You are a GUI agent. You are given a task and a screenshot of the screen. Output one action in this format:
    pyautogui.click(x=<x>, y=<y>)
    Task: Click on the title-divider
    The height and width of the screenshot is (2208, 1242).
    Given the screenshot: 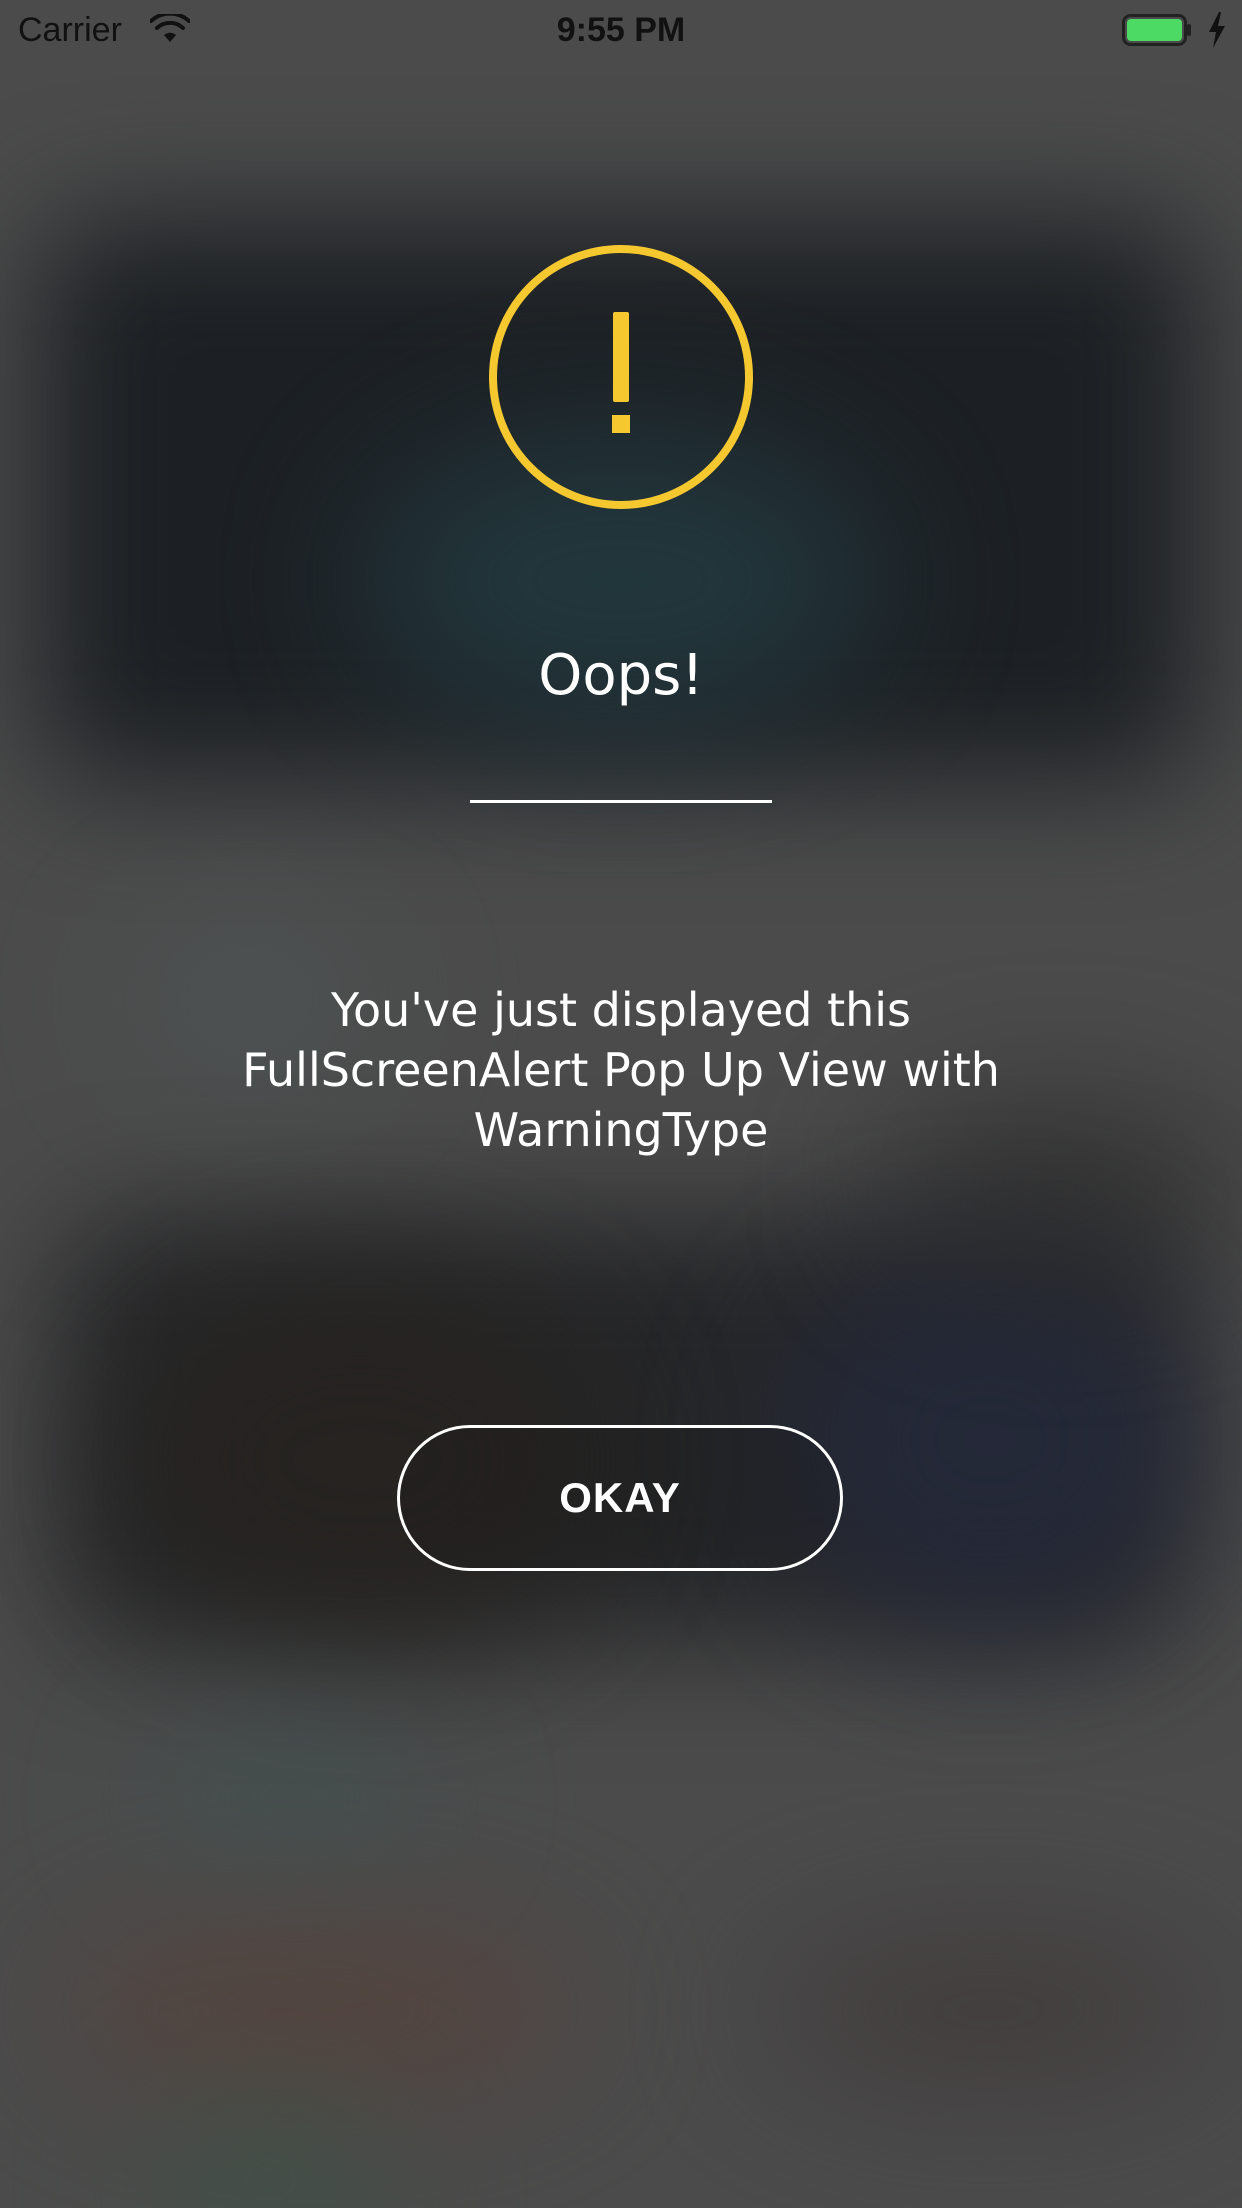 What is the action you would take?
    pyautogui.click(x=621, y=801)
    